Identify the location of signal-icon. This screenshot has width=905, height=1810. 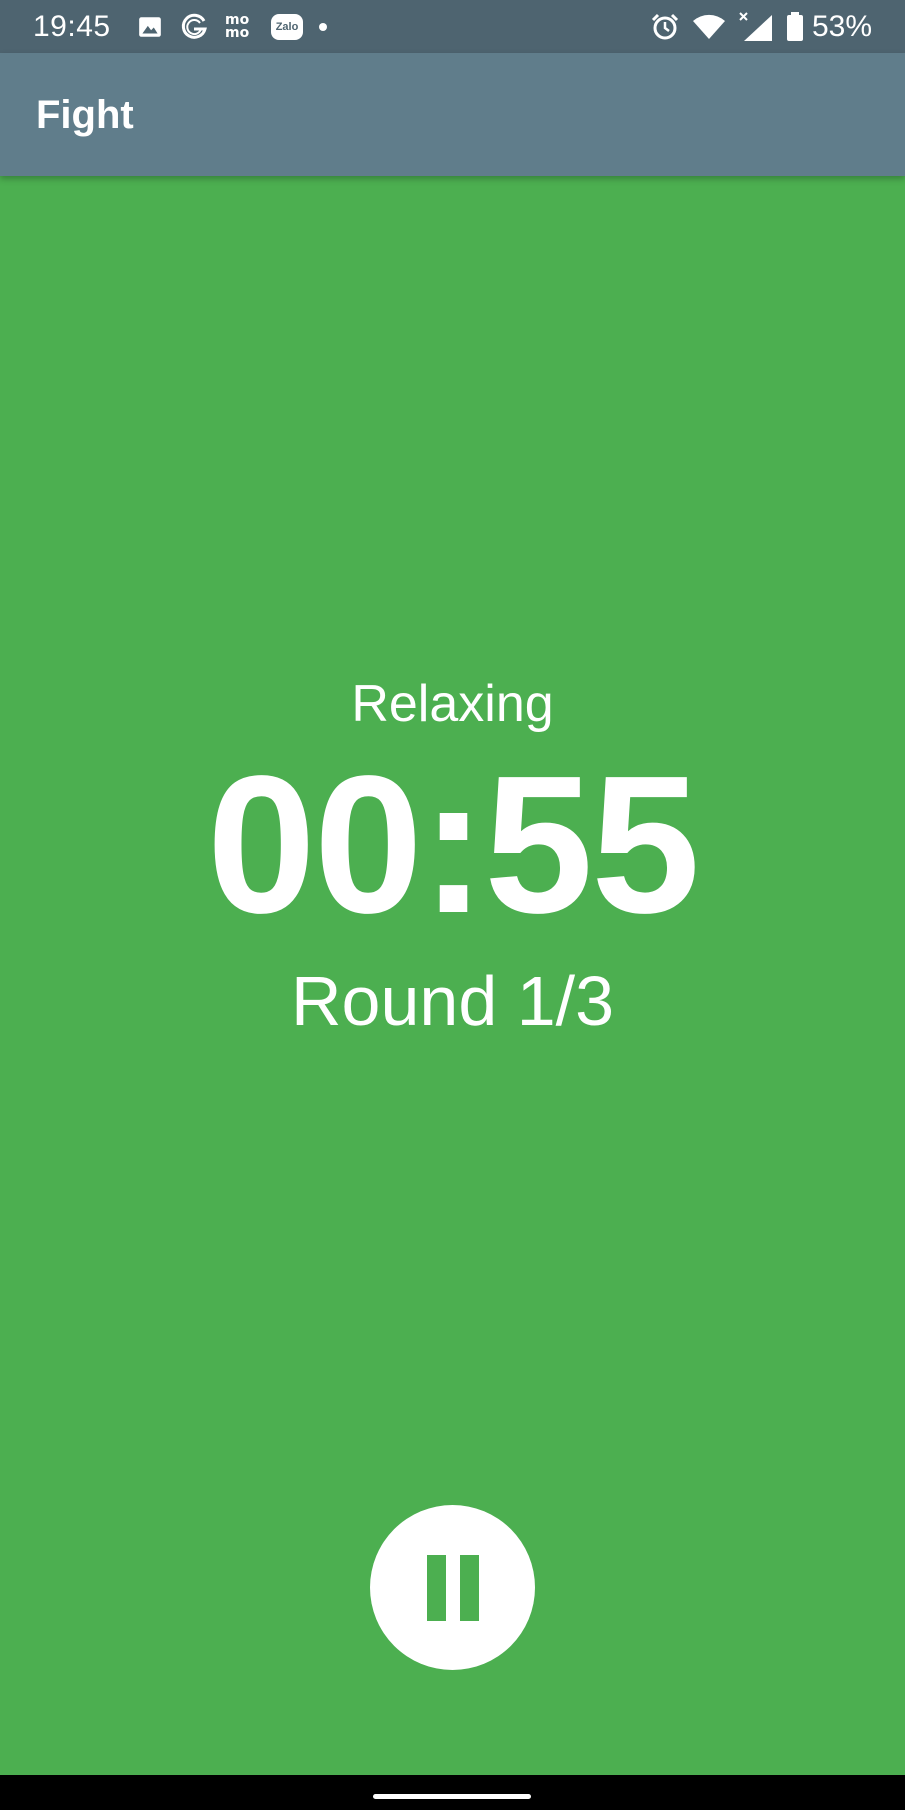
(756, 27).